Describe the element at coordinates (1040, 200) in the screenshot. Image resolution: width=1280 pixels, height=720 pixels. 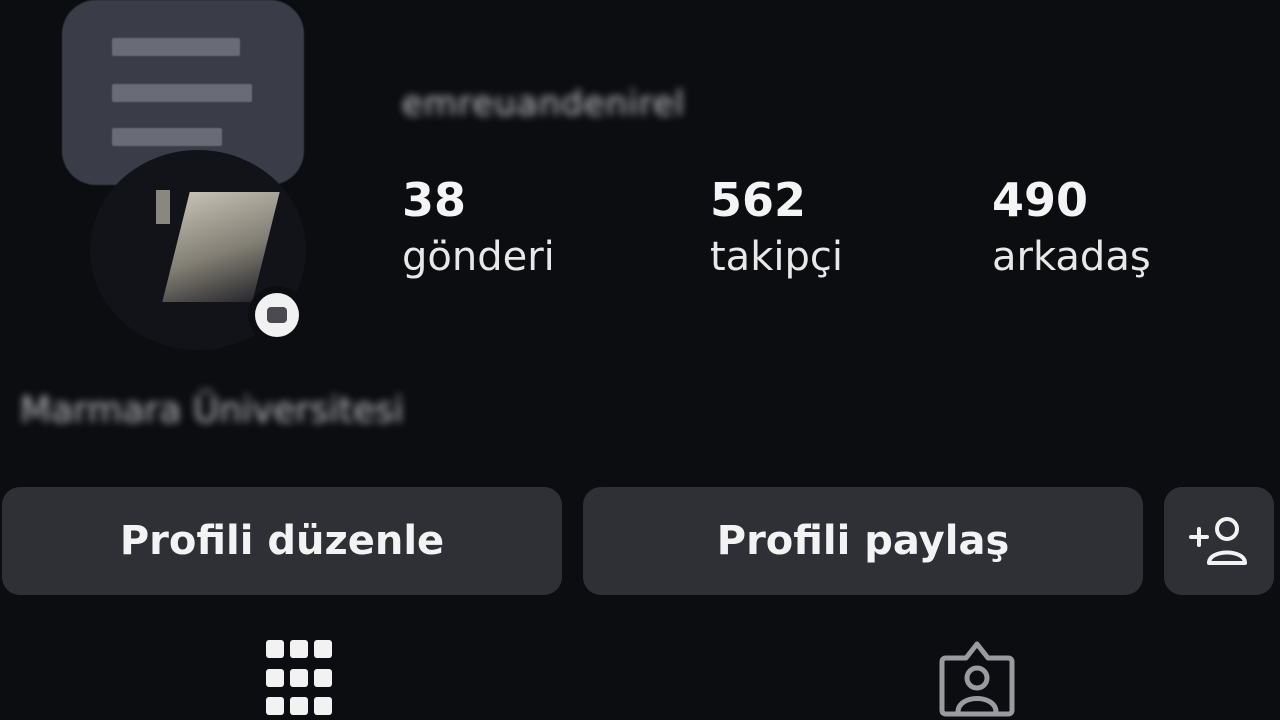
I see `friends-count: 490` at that location.